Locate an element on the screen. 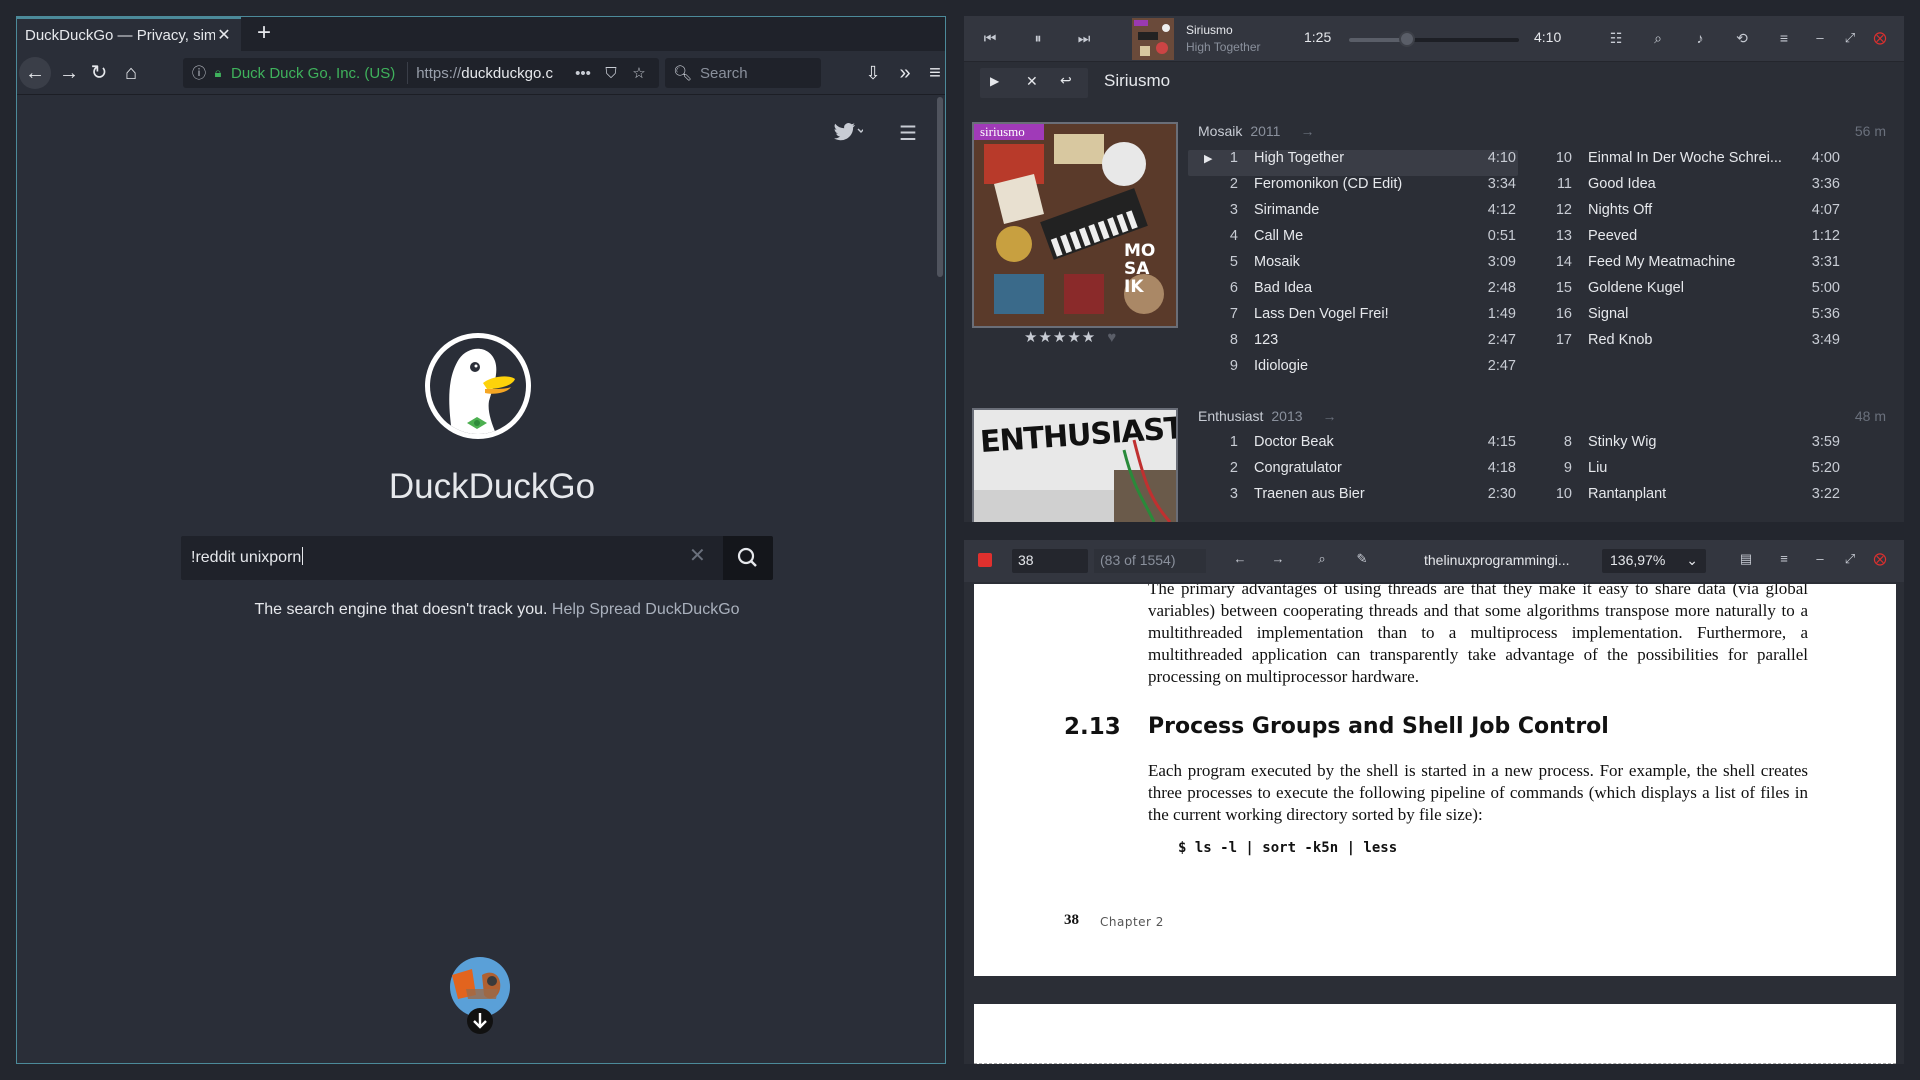 The image size is (1920, 1080). previous-page-icon: ← is located at coordinates (1240, 558).